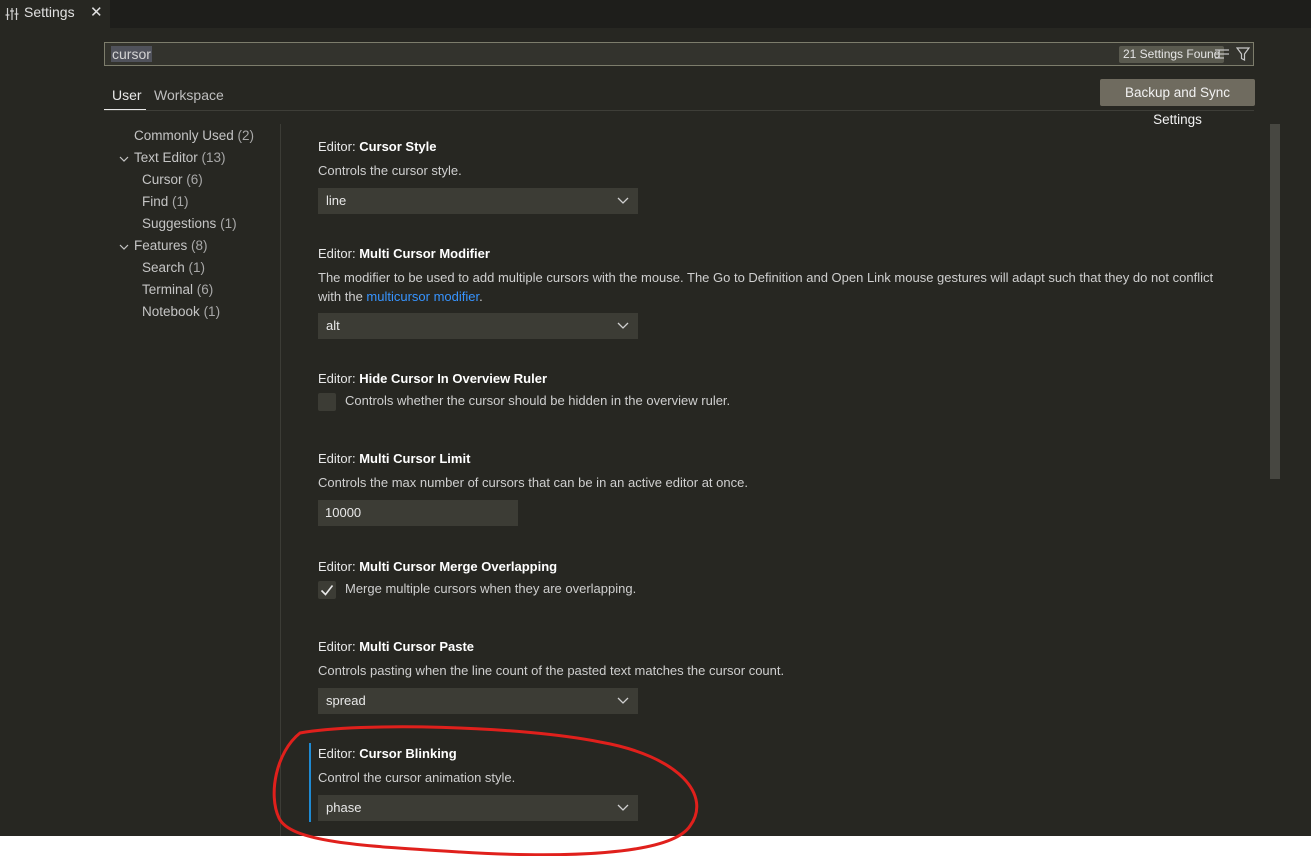 The height and width of the screenshot is (856, 1311). I want to click on toc-item-commonly-used: Commonly Used (2), so click(194, 135).